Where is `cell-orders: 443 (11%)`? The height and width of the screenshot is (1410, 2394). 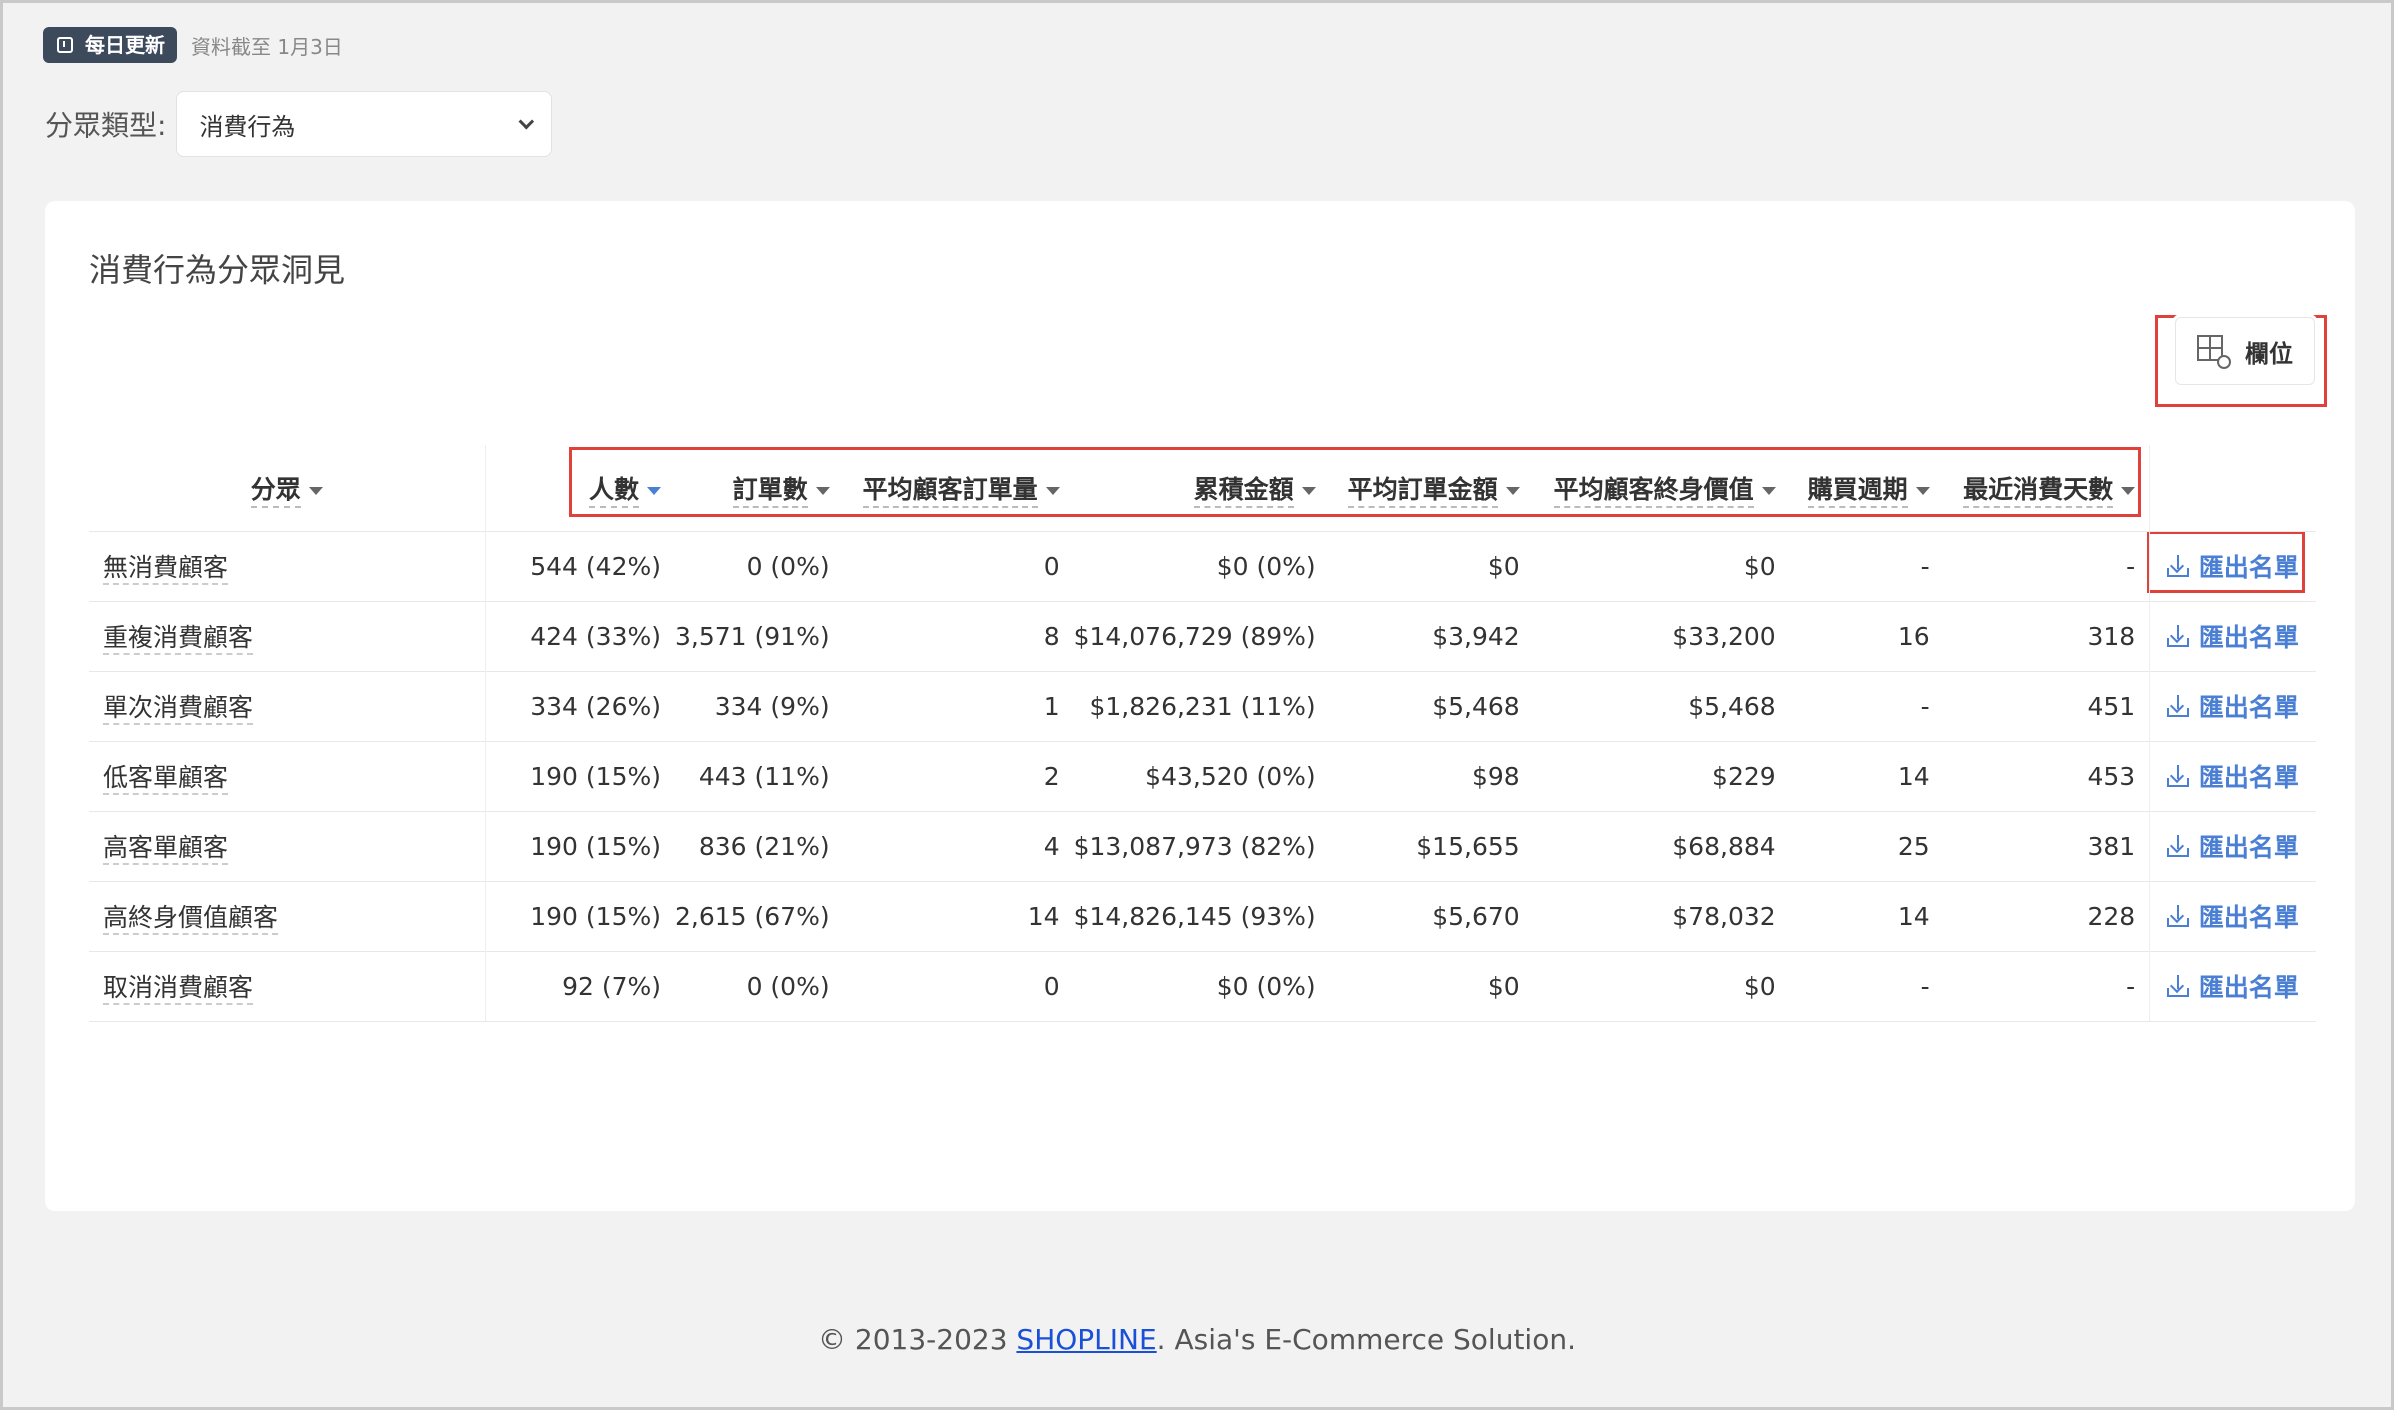 cell-orders: 443 (11%) is located at coordinates (759, 775).